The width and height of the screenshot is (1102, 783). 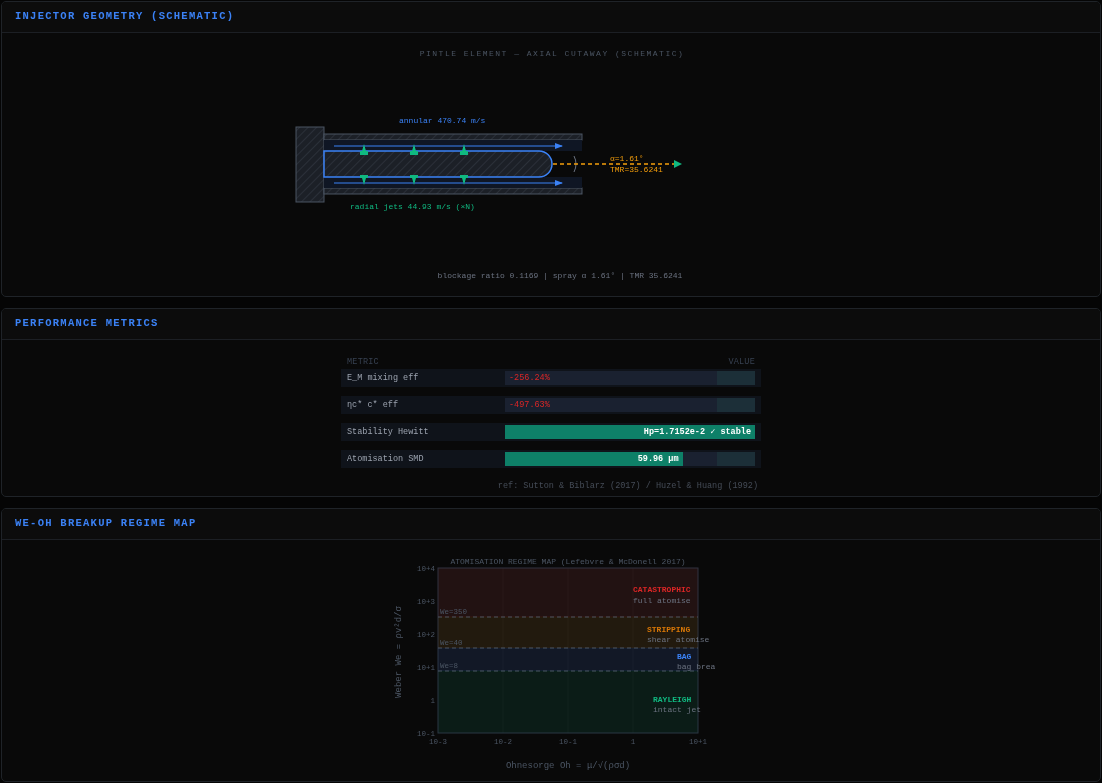 I want to click on metric-label: Atomisation SMD, so click(x=385, y=459).